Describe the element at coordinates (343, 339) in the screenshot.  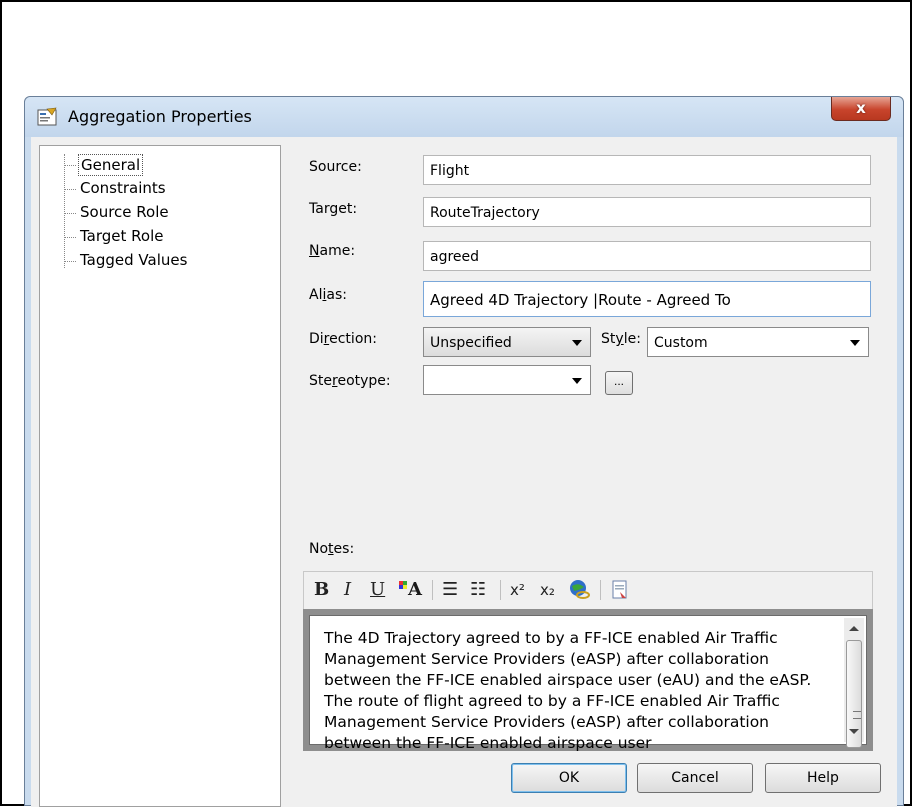
I see `direction-label: Direction:` at that location.